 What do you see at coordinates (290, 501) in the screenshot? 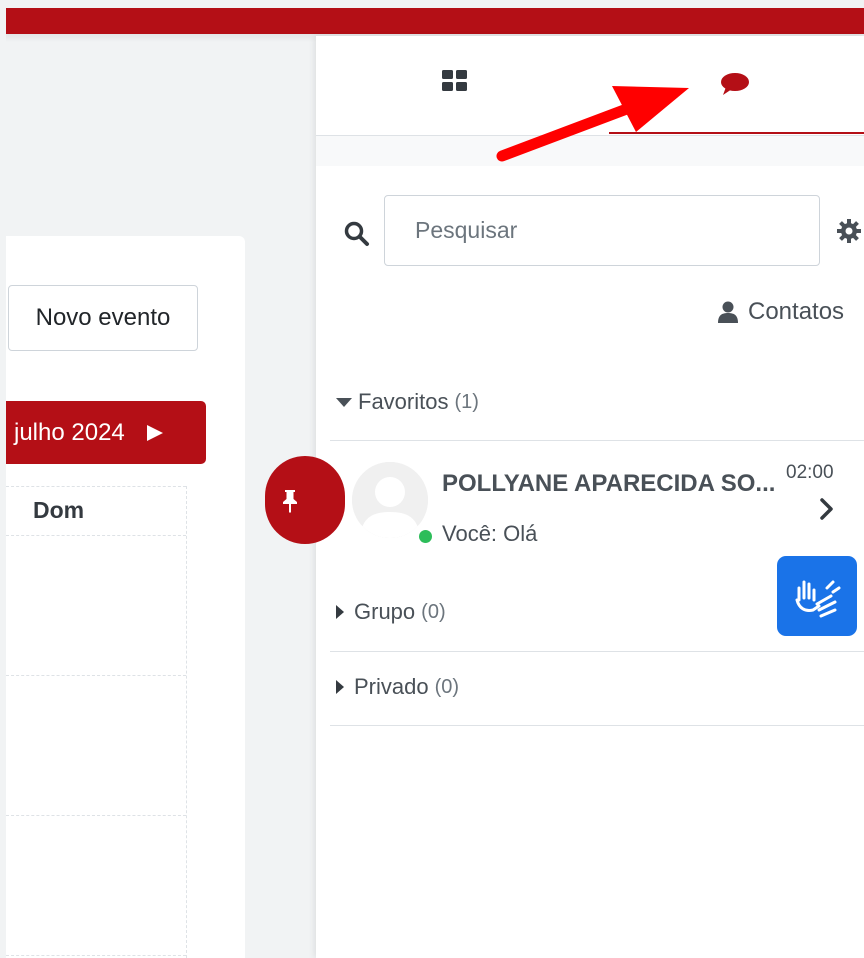
I see `thumbtack-icon` at bounding box center [290, 501].